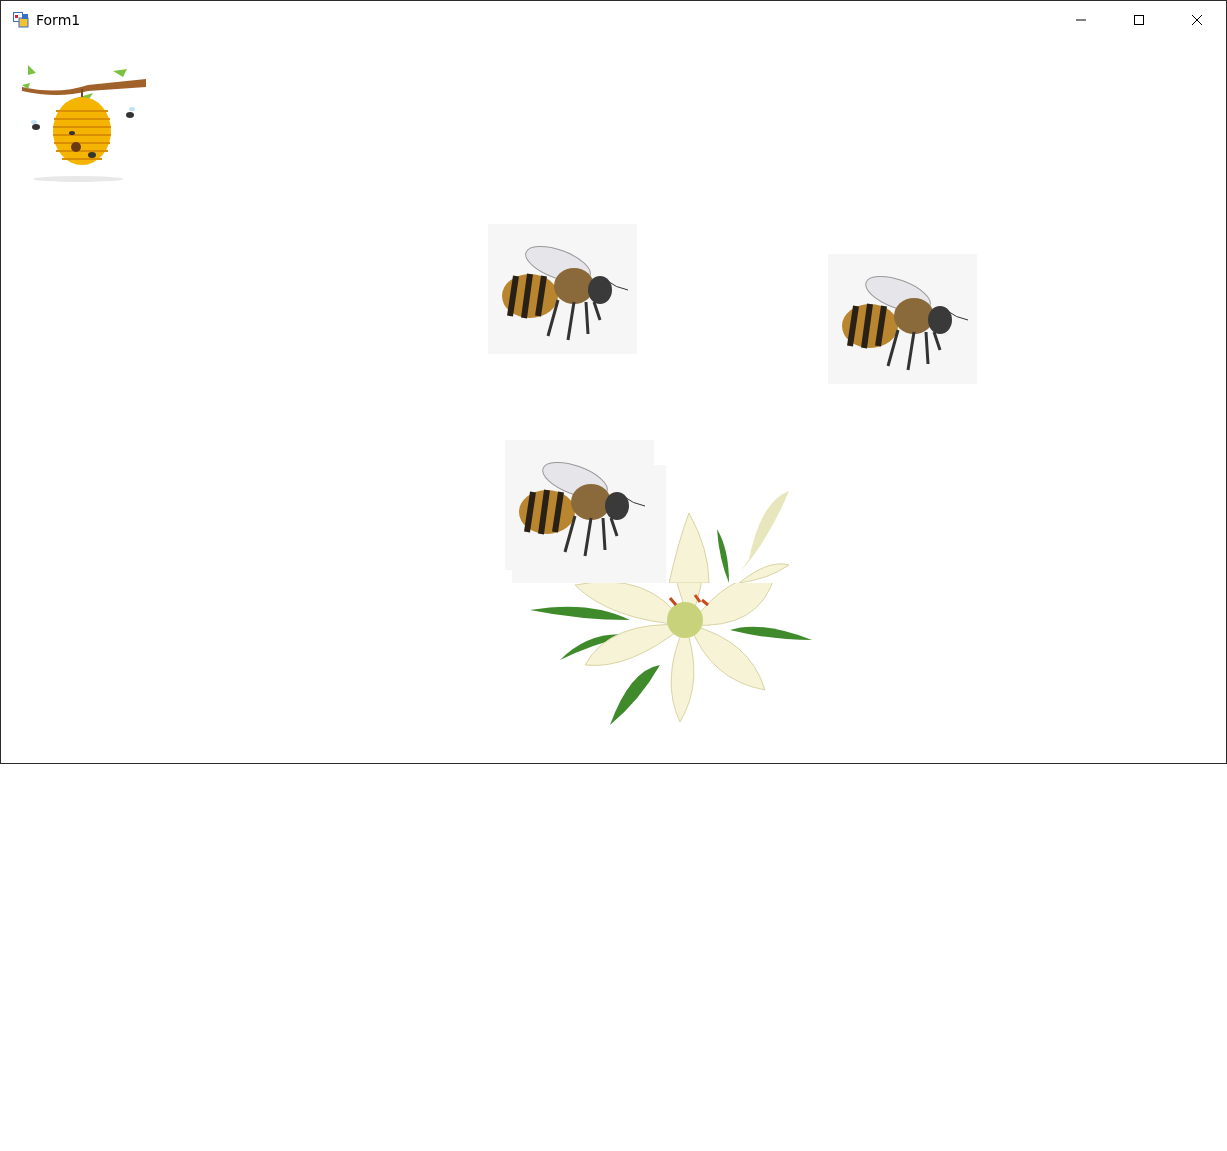 The width and height of the screenshot is (1227, 1151). What do you see at coordinates (21, 20) in the screenshot?
I see `app-icon` at bounding box center [21, 20].